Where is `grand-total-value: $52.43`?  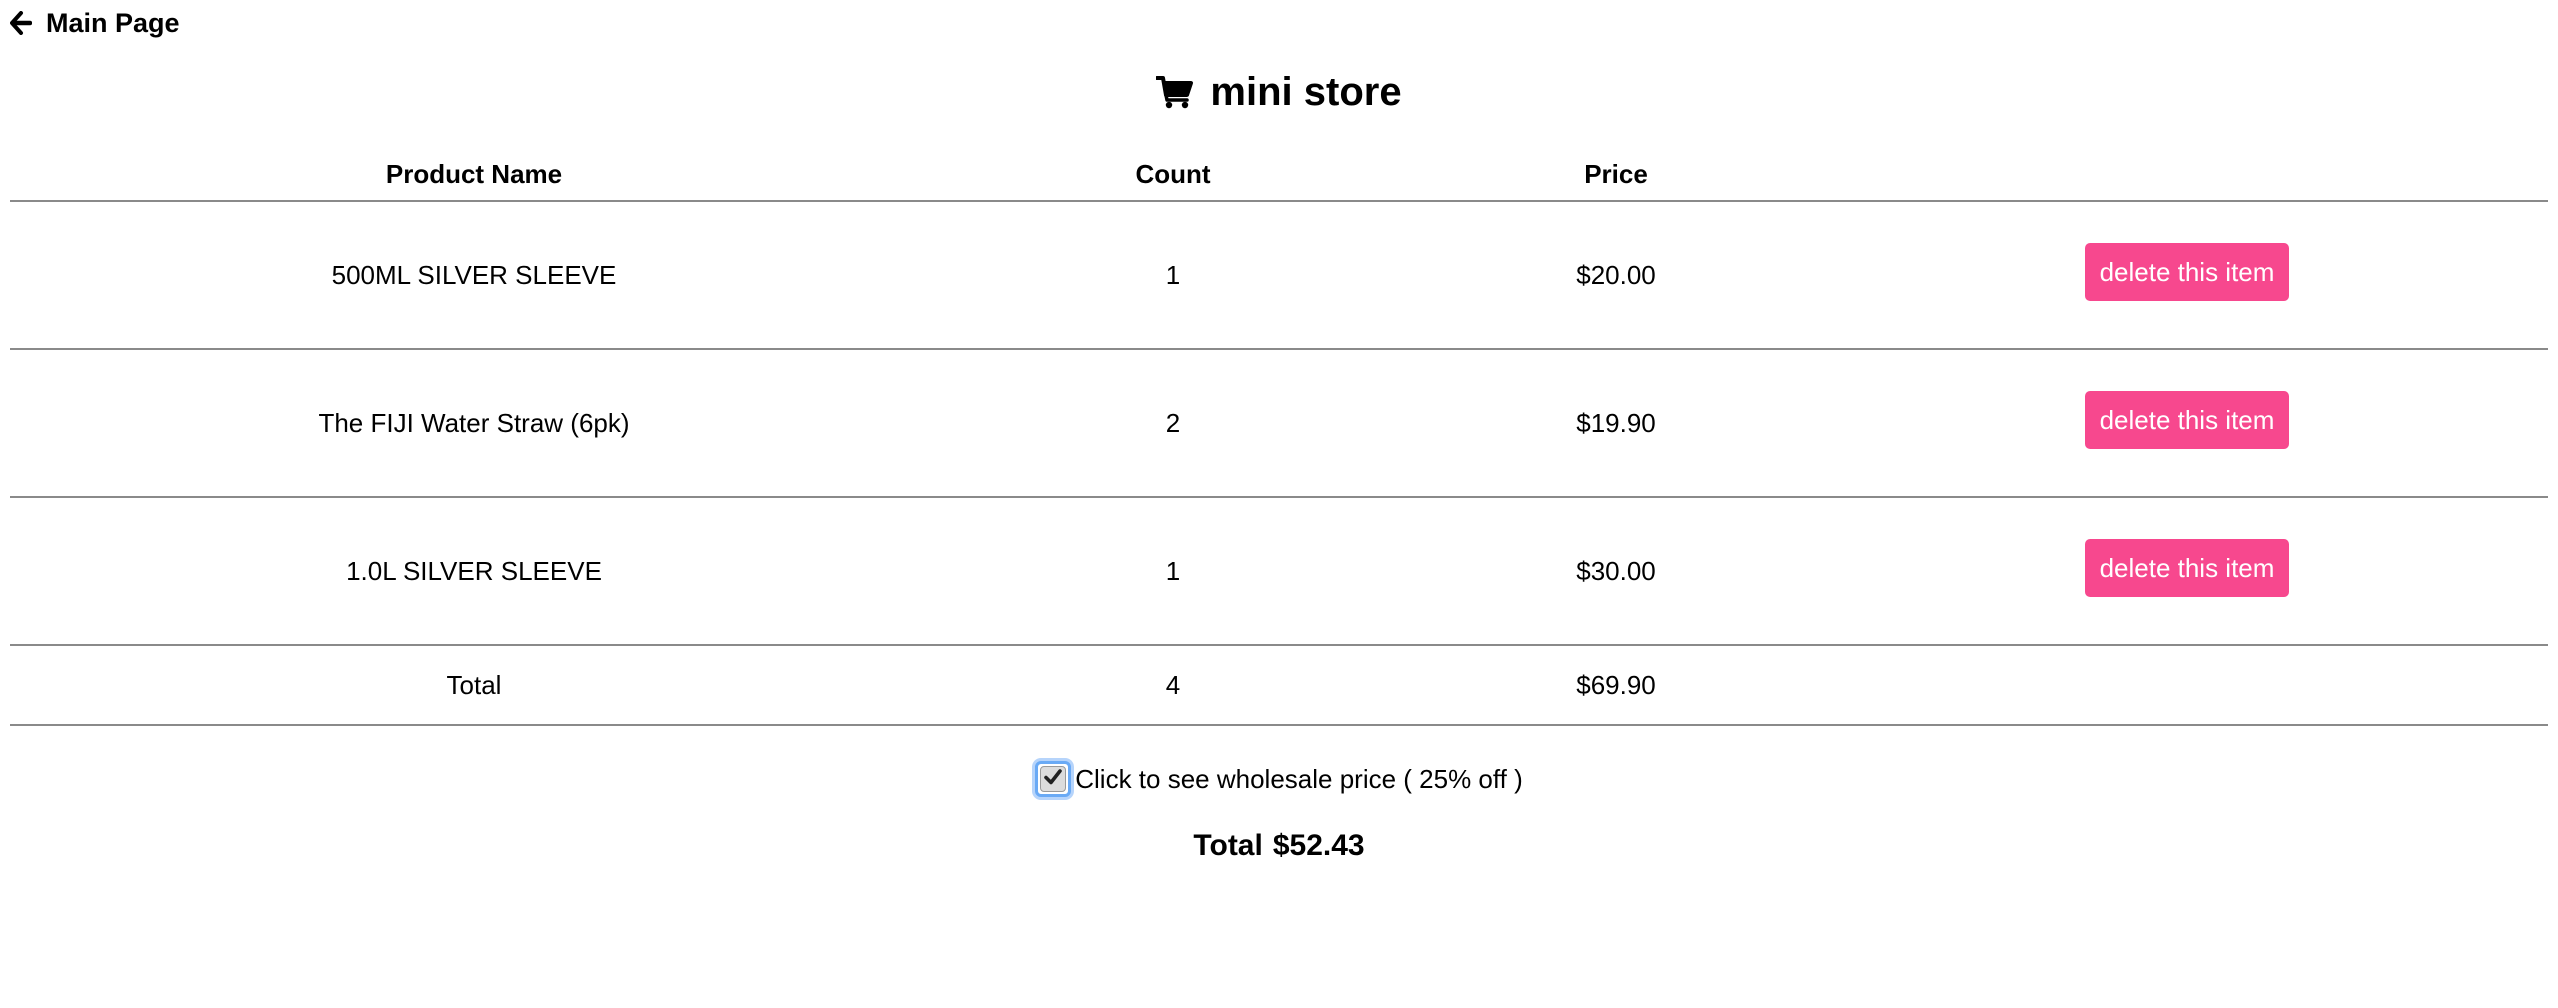 grand-total-value: $52.43 is located at coordinates (1318, 845).